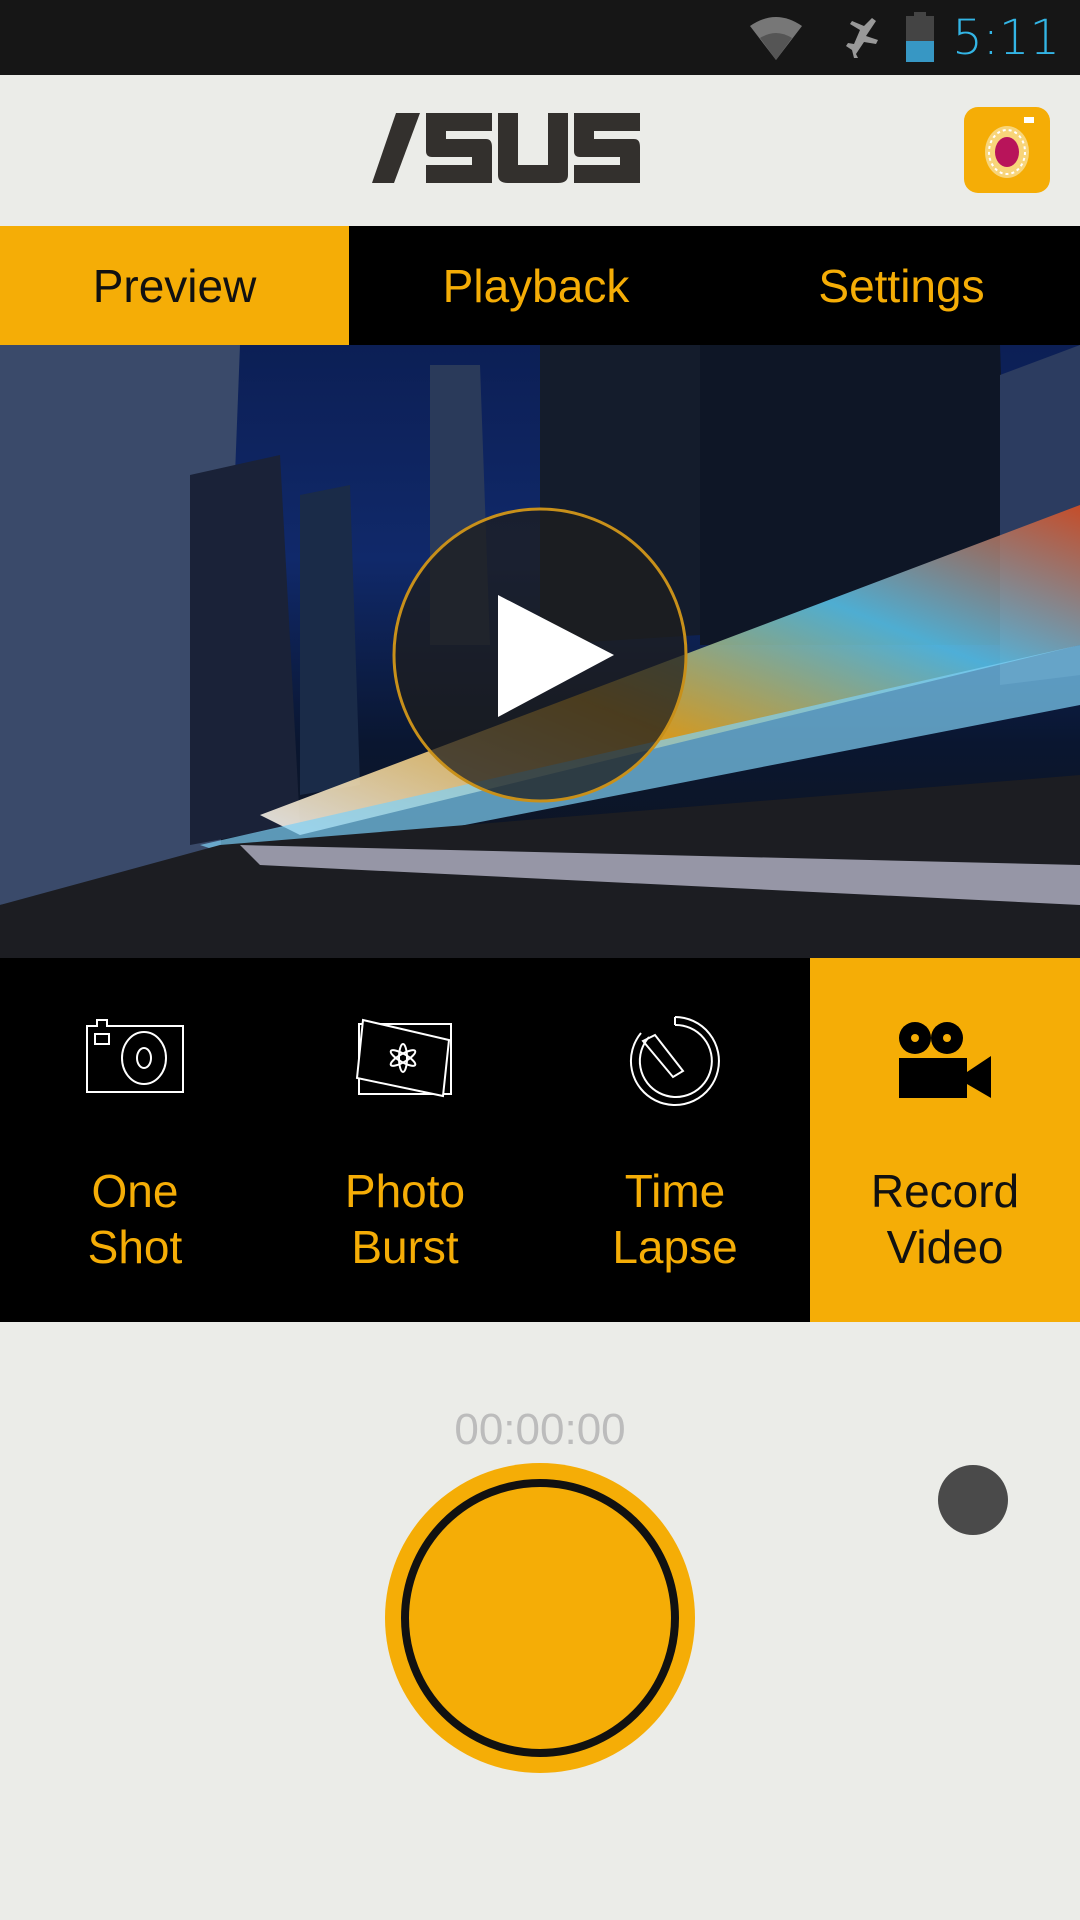 The image size is (1080, 1920). What do you see at coordinates (135, 1247) in the screenshot?
I see `mode-label-line2: Shot` at bounding box center [135, 1247].